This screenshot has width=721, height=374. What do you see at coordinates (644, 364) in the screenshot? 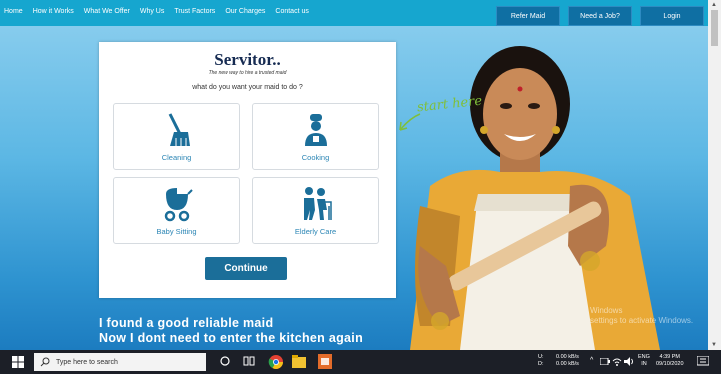
I see `region-code: IN` at bounding box center [644, 364].